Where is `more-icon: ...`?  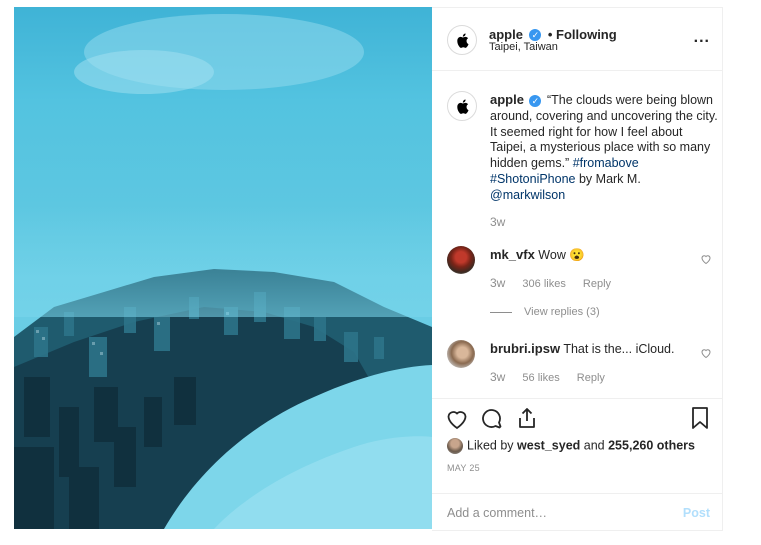
more-icon: ... is located at coordinates (702, 38).